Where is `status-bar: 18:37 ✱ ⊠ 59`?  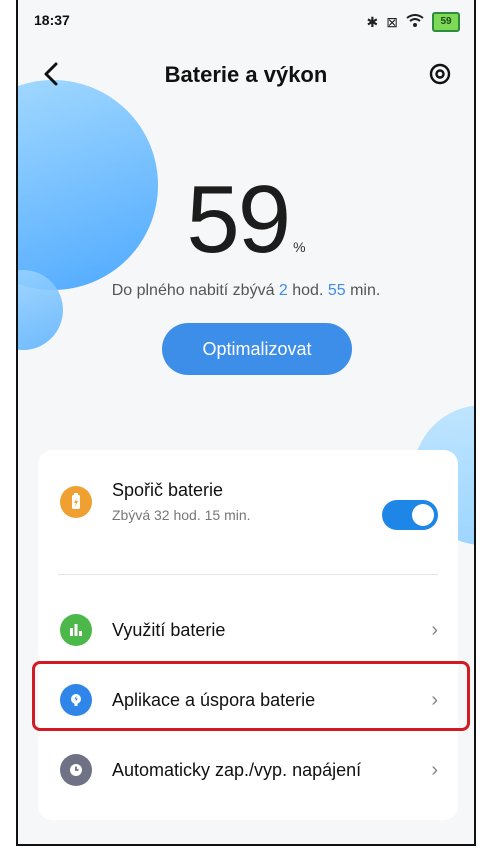 status-bar: 18:37 ✱ ⊠ 59 is located at coordinates (246, 22).